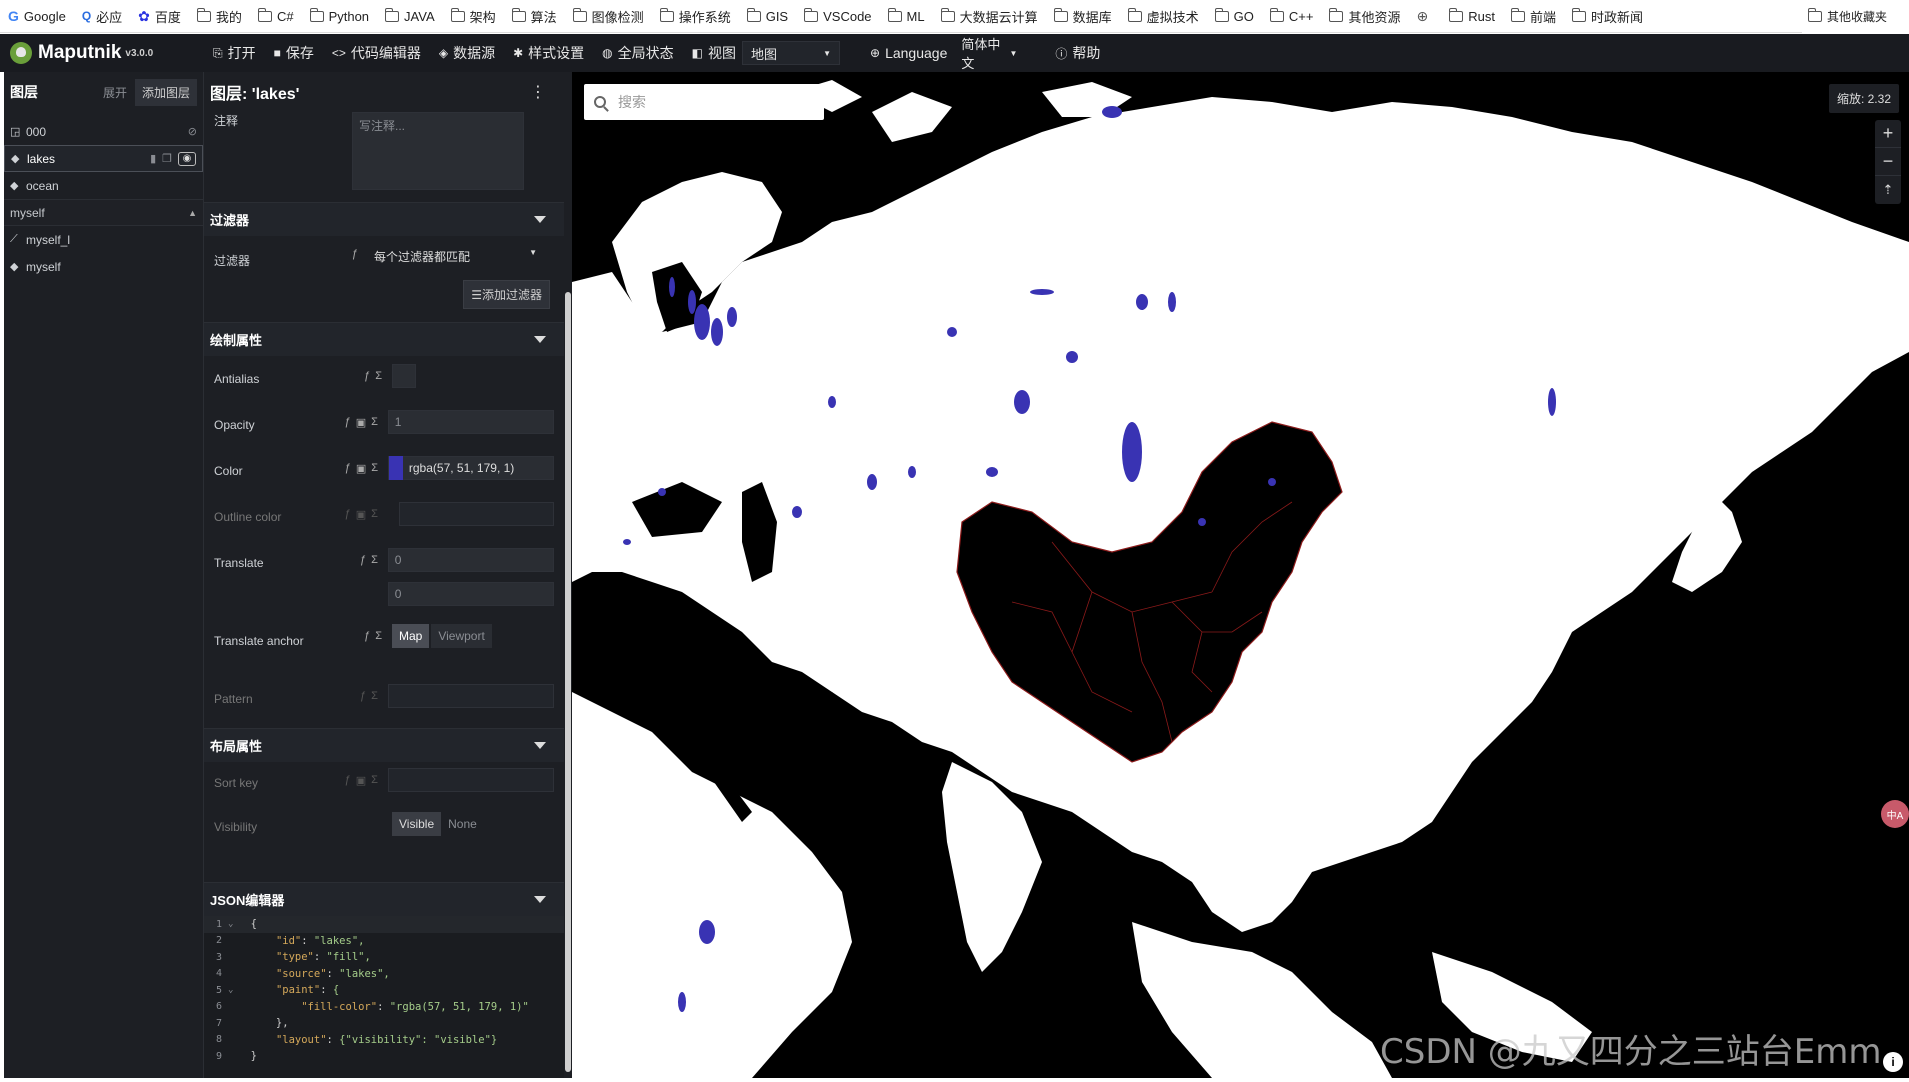 The height and width of the screenshot is (1082, 1909). What do you see at coordinates (384, 990) in the screenshot?
I see `json-line: 5 ⌄ "paint": {` at bounding box center [384, 990].